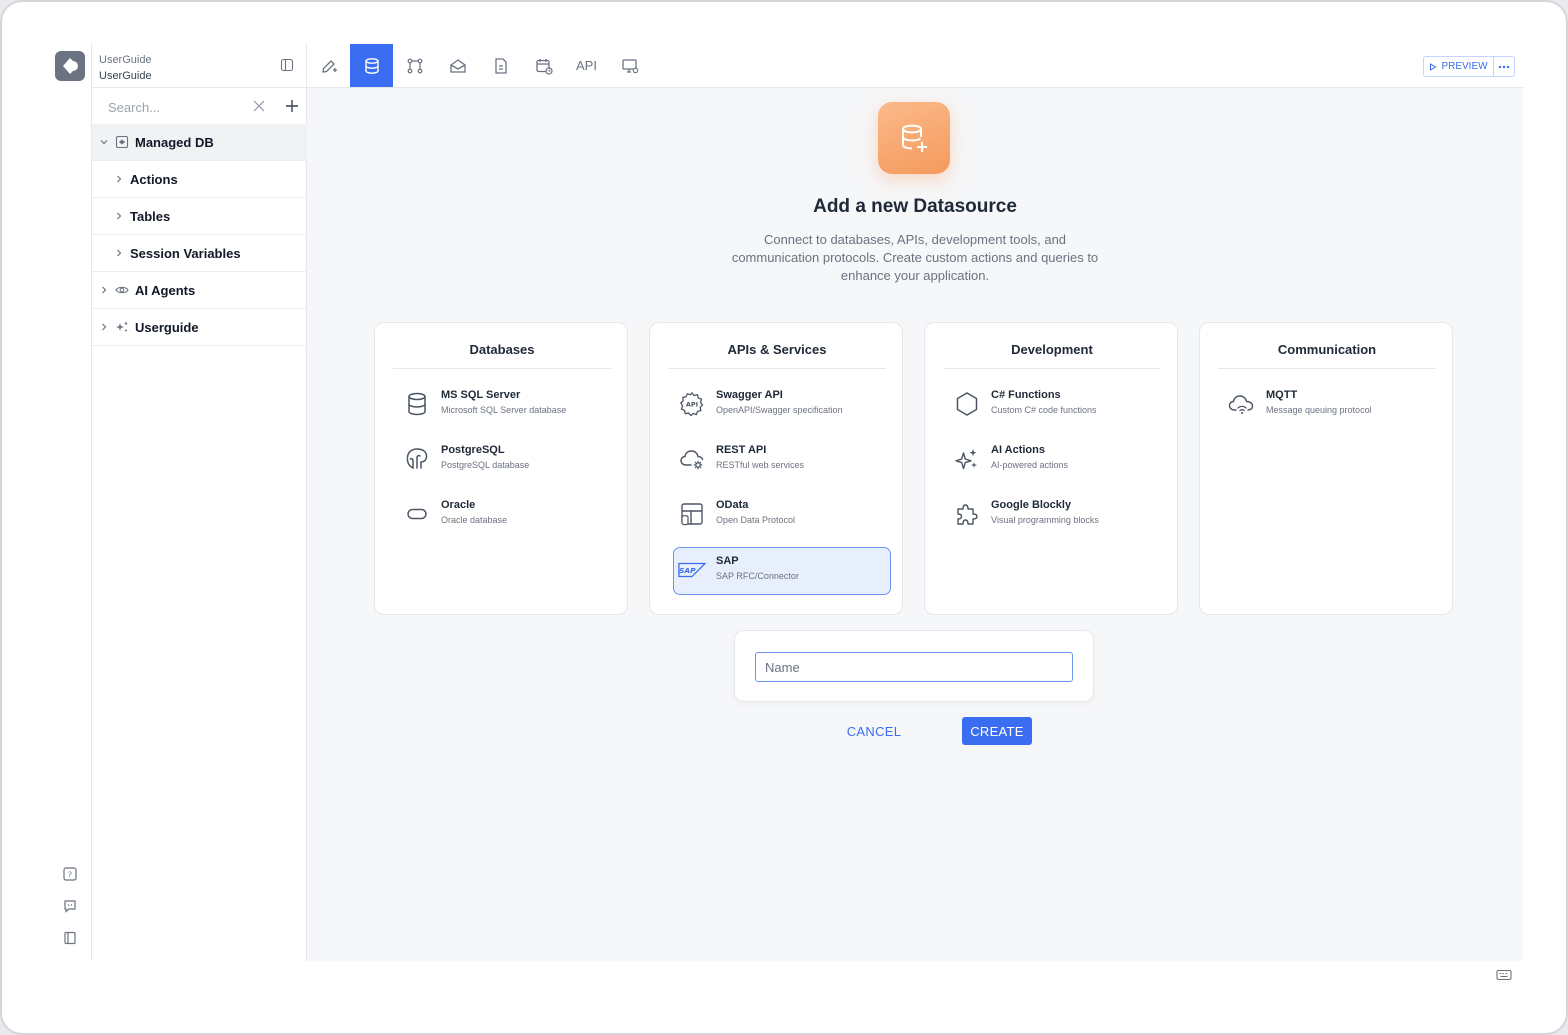 This screenshot has width=1568, height=1035. Describe the element at coordinates (371, 65) in the screenshot. I see `tab-datasource` at that location.